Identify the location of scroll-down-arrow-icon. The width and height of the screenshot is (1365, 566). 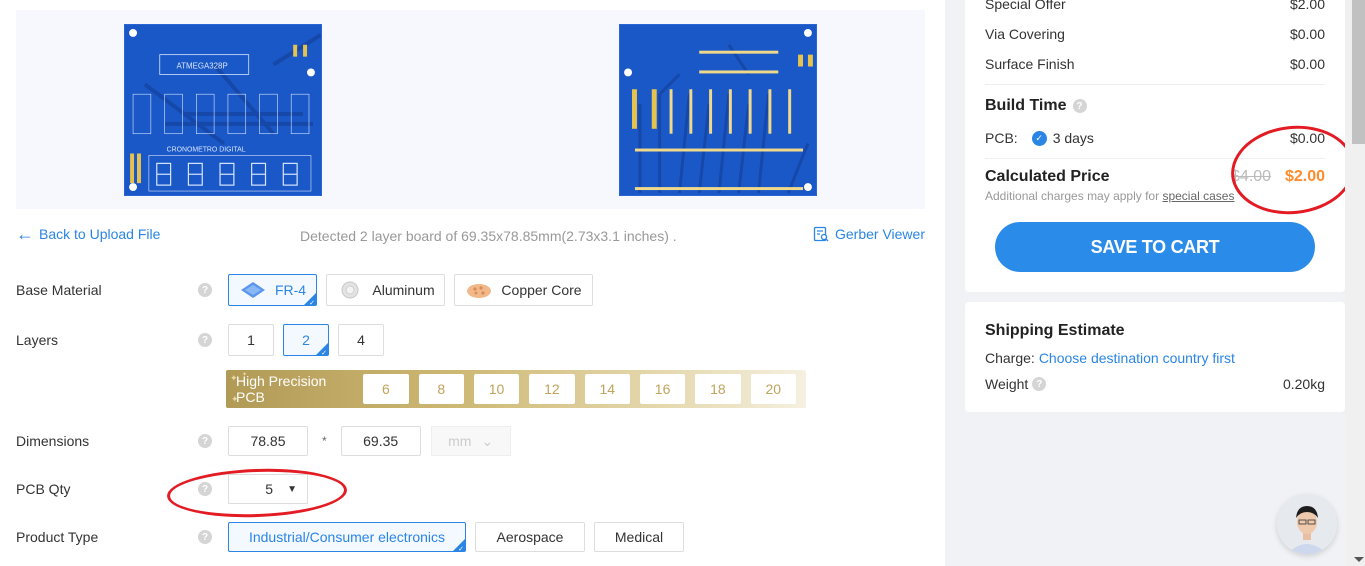
(1359, 559).